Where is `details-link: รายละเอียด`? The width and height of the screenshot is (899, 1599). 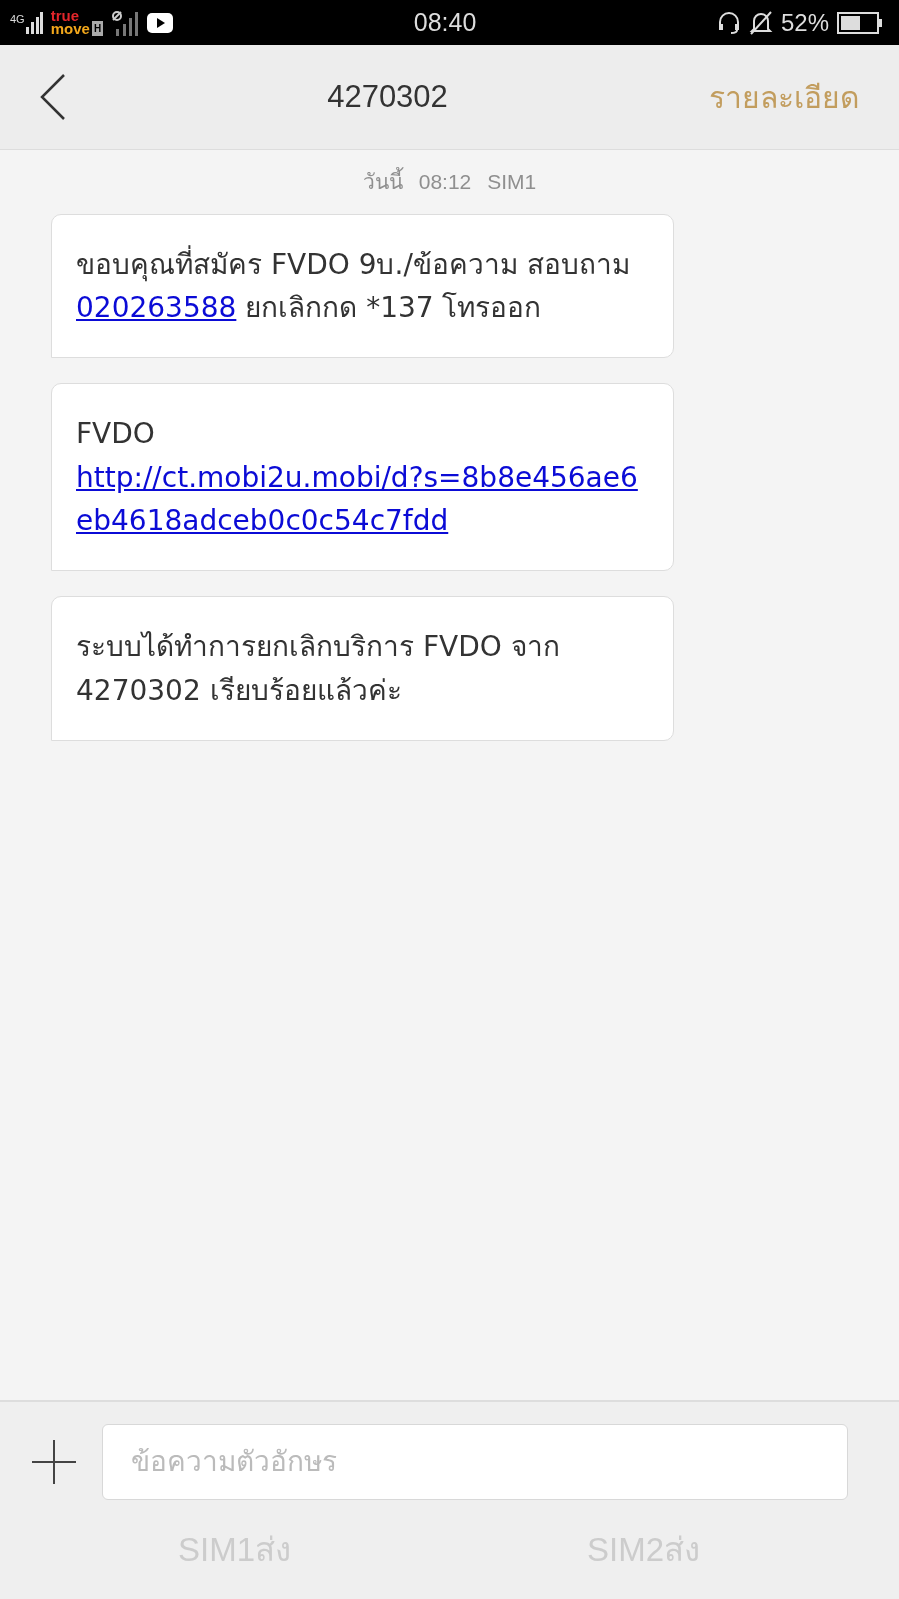
details-link: รายละเอียด is located at coordinates (784, 97).